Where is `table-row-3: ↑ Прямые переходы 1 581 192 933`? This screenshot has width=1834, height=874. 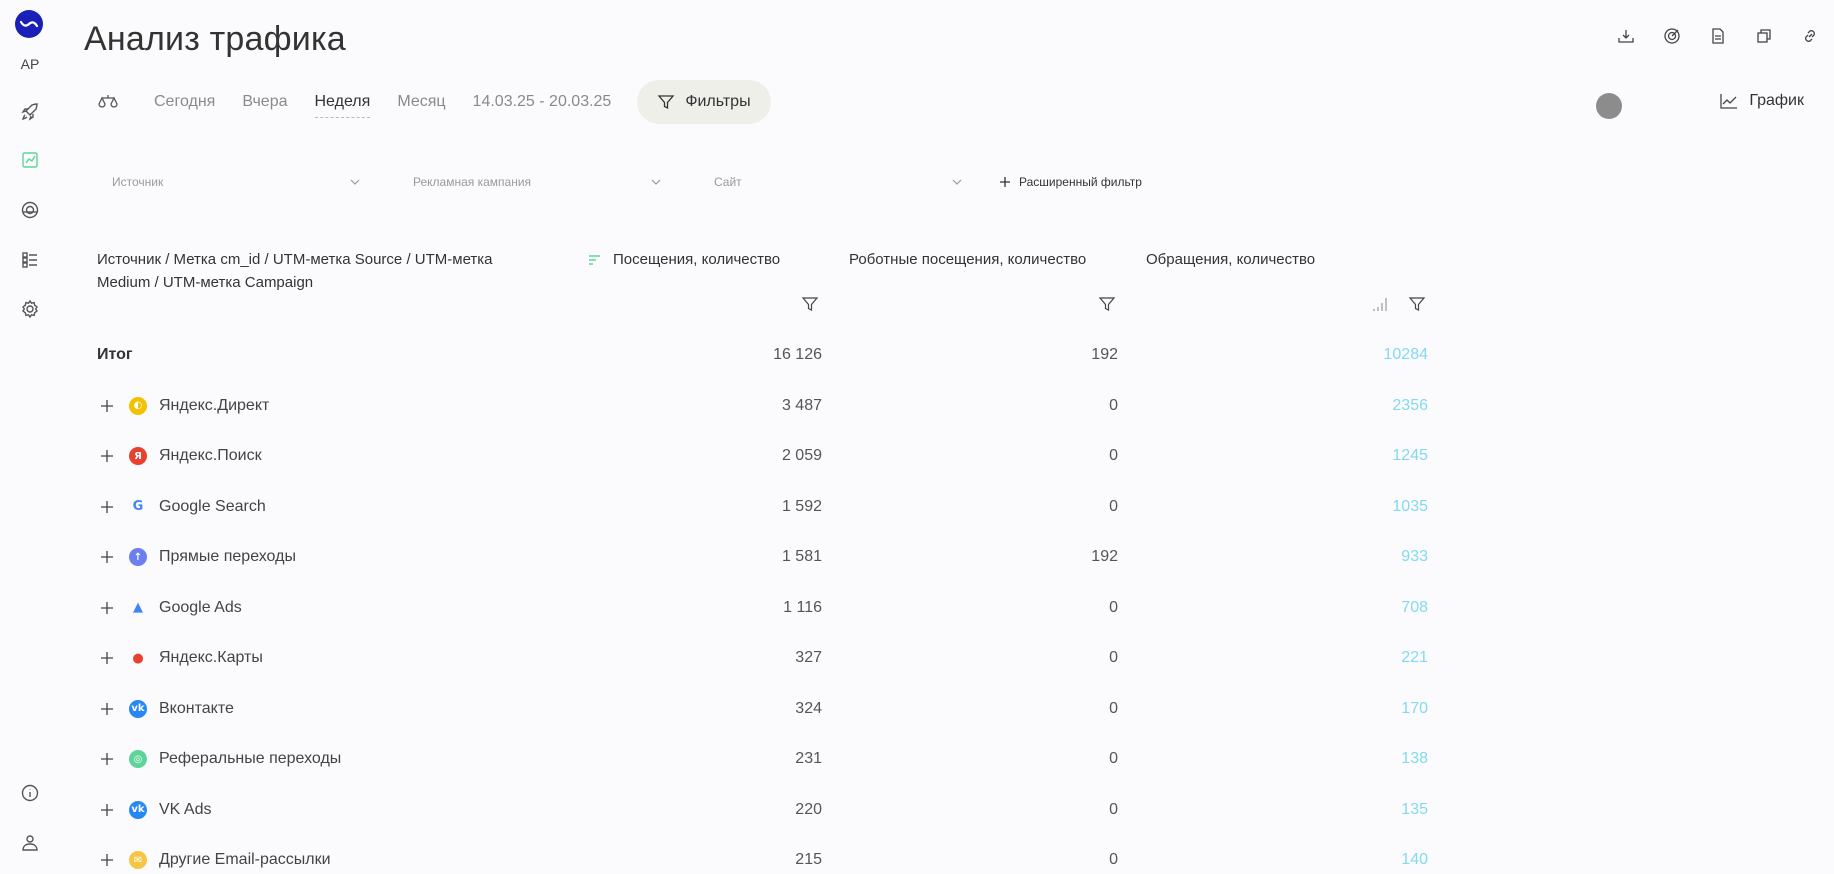 table-row-3: ↑ Прямые переходы 1 581 192 933 is located at coordinates (917, 557).